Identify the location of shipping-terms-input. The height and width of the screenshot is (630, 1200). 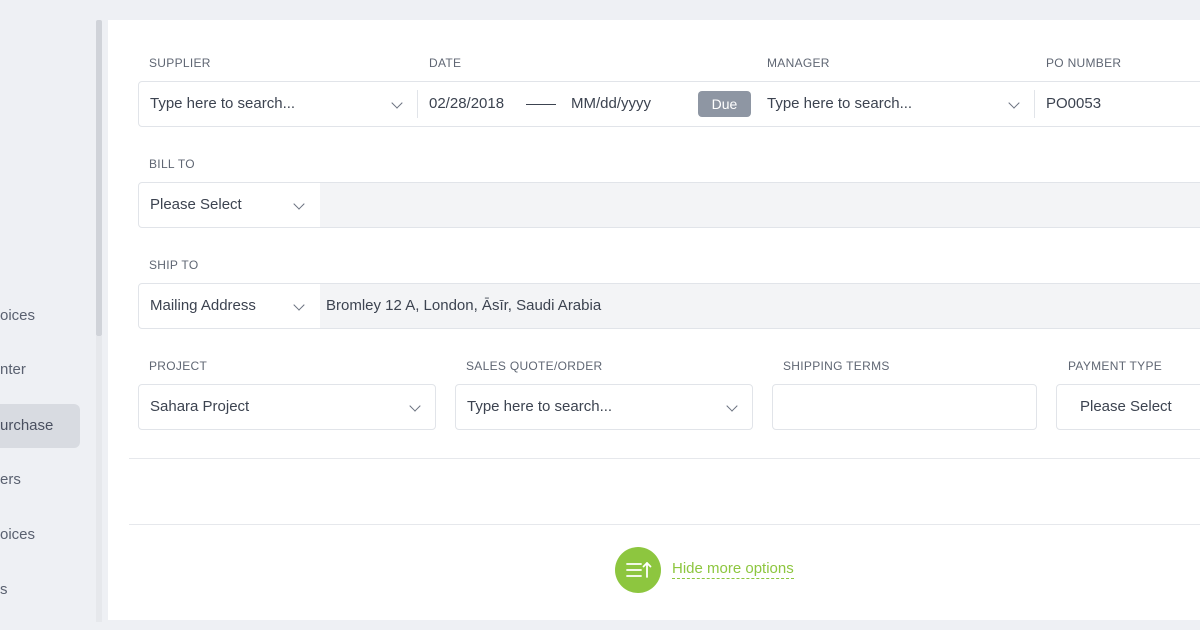
(904, 407).